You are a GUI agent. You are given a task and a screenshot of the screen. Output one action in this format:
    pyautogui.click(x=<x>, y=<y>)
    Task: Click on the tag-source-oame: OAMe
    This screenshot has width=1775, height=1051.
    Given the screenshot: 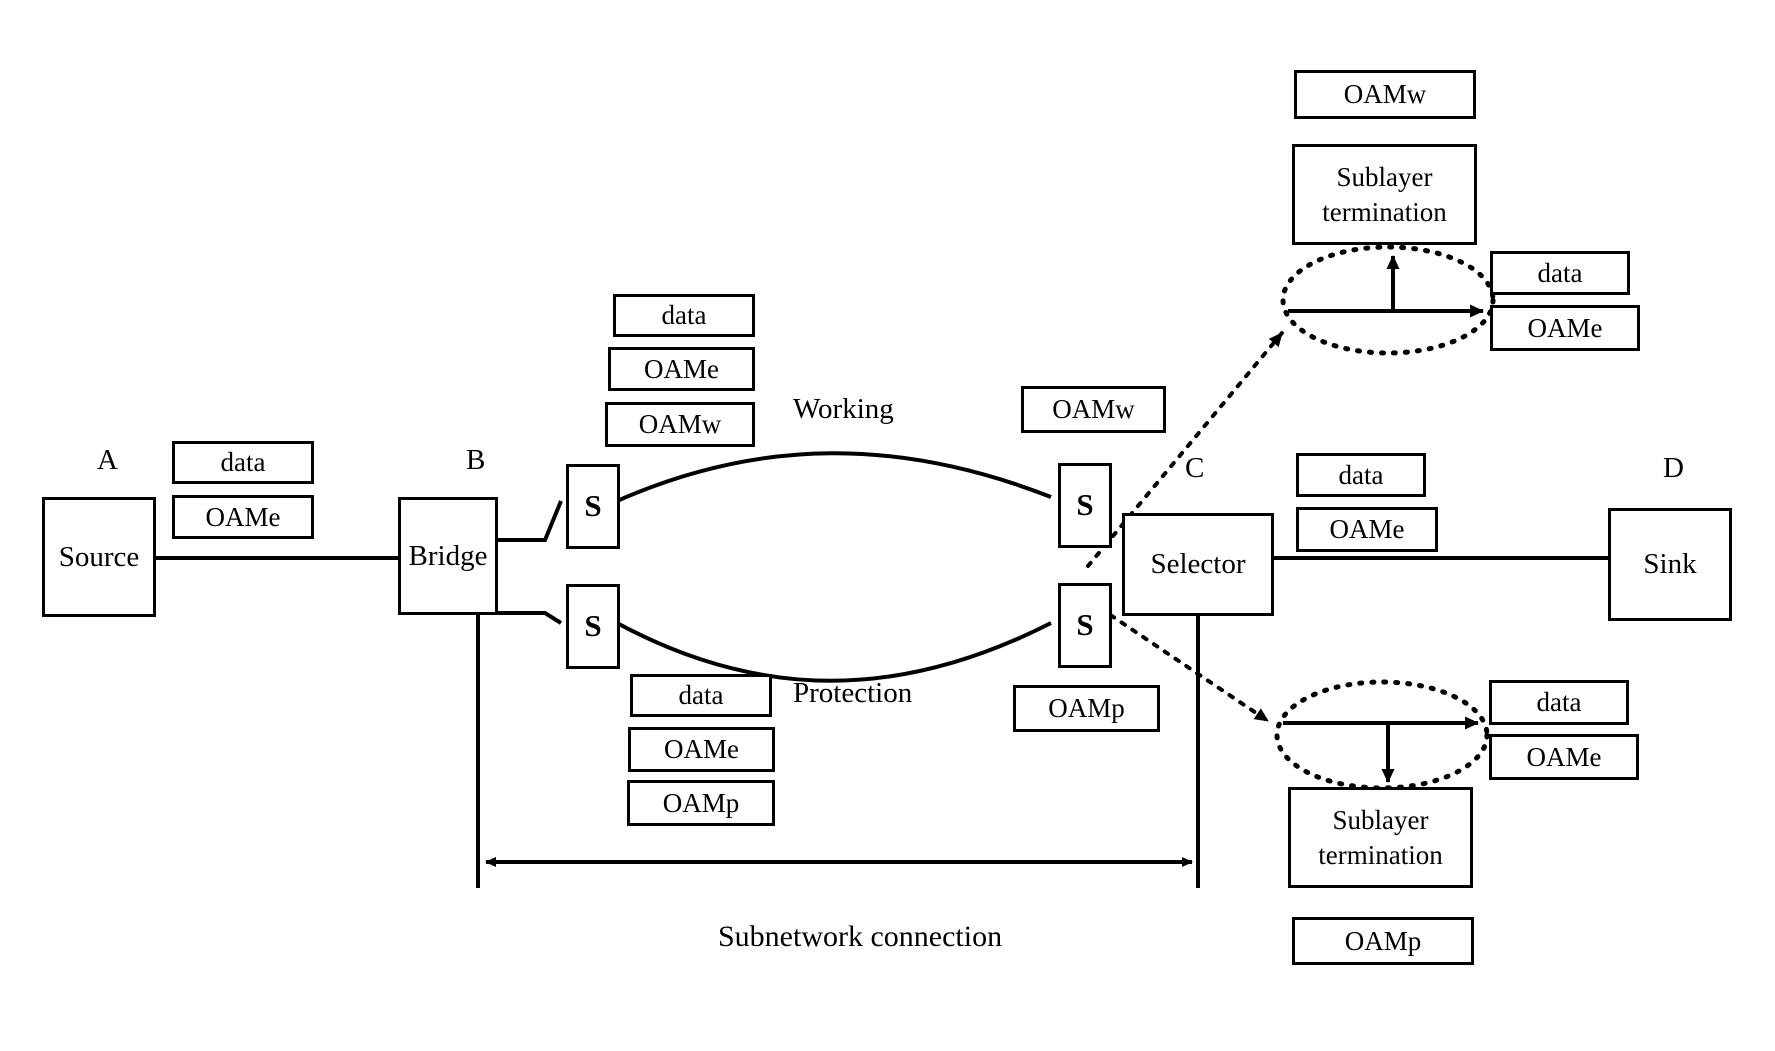 What is the action you would take?
    pyautogui.click(x=243, y=517)
    